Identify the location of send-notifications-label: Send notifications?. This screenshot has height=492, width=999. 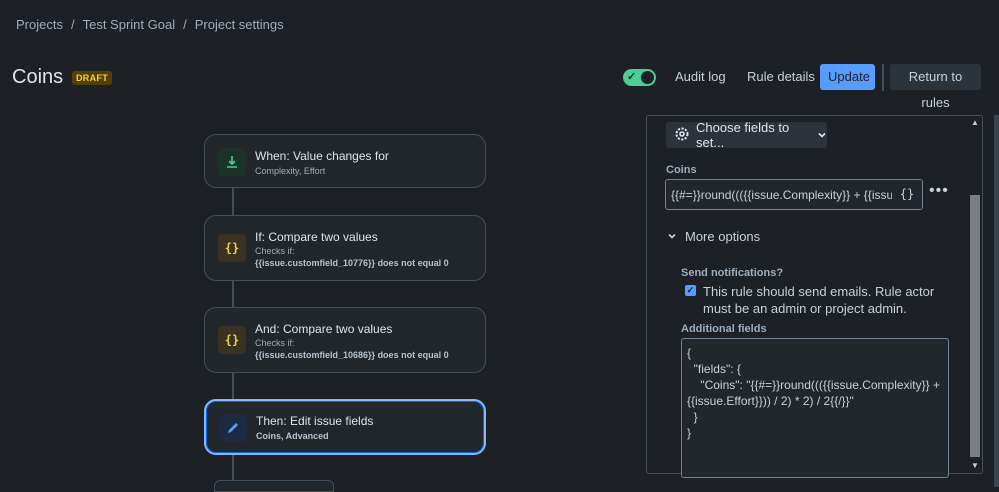
(732, 273).